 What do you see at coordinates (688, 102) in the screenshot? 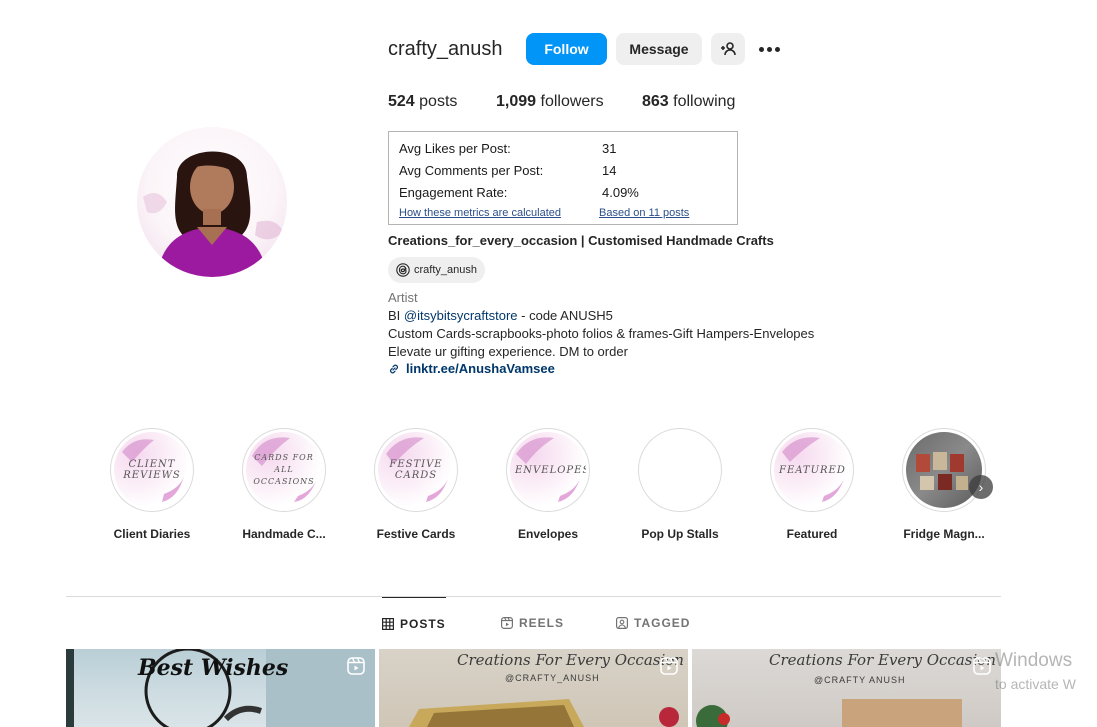
I see `following-link: 863 following` at bounding box center [688, 102].